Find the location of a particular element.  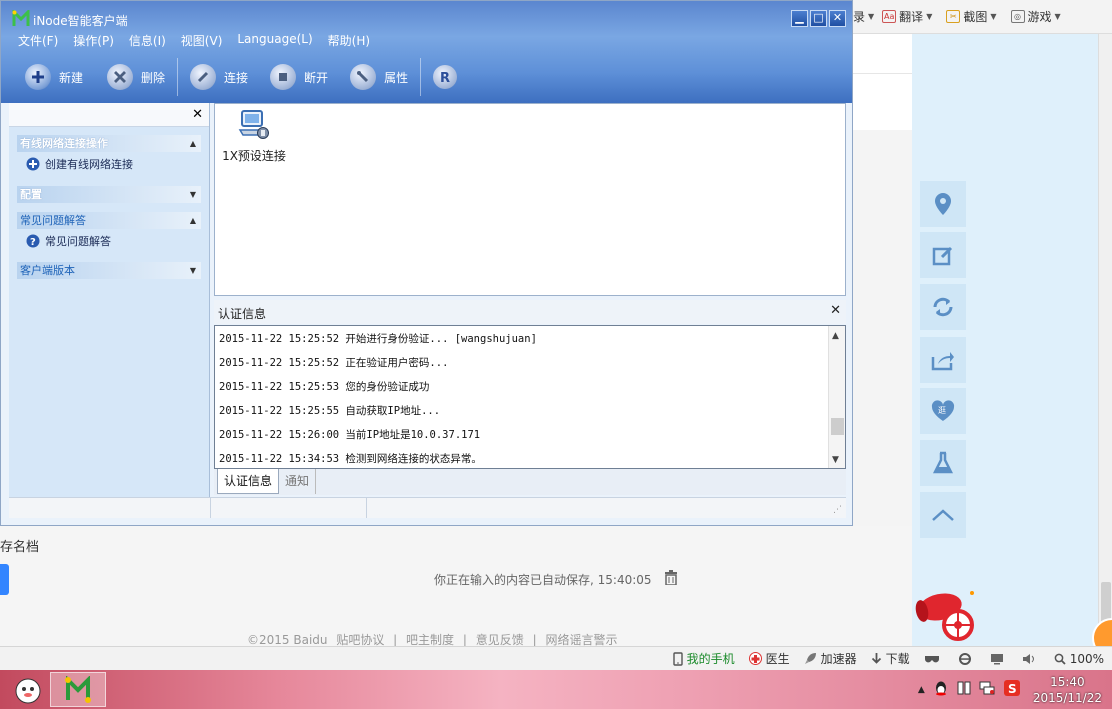

refresh-button is located at coordinates (943, 307).